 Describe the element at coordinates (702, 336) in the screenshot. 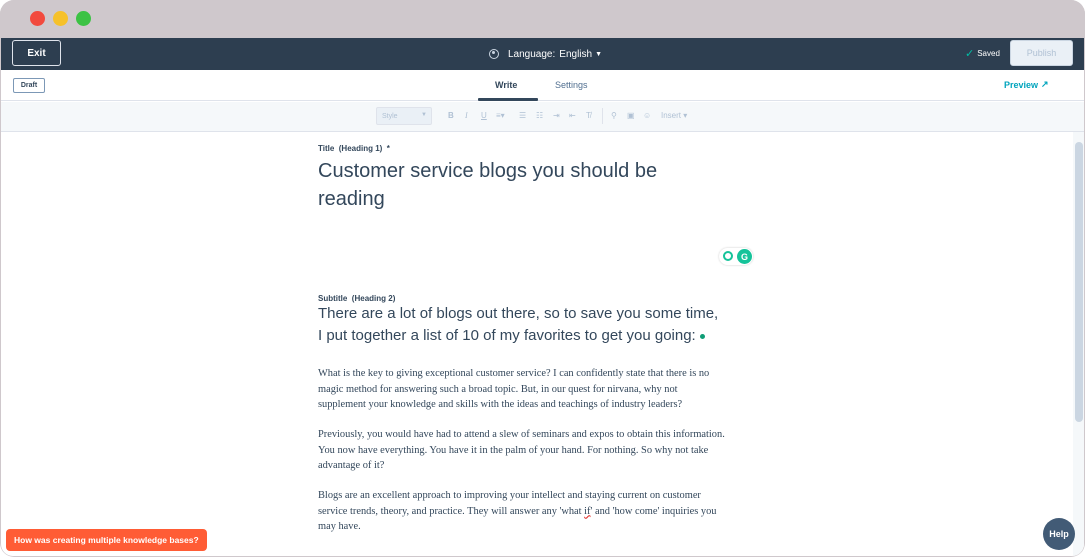

I see `grammarly-status-dot` at that location.